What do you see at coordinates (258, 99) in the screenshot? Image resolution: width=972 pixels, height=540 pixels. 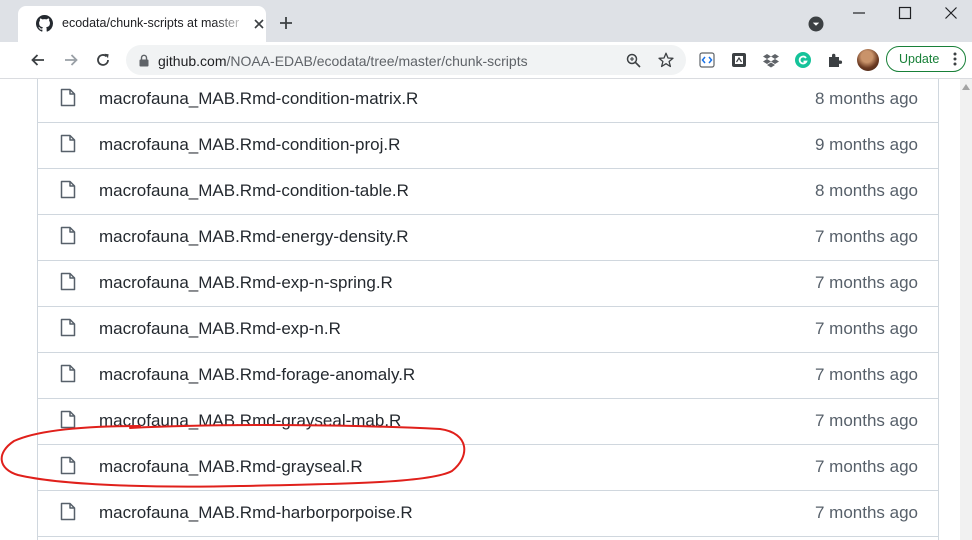 I see `file-name-link: macrofauna_MAB.Rmd-condition-matrix.R` at bounding box center [258, 99].